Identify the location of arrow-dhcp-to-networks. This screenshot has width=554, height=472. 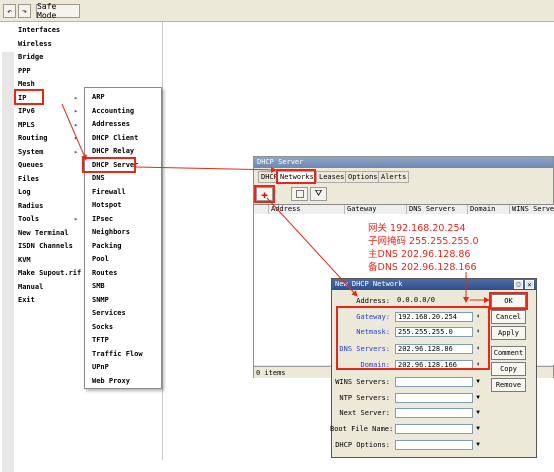
(206, 169).